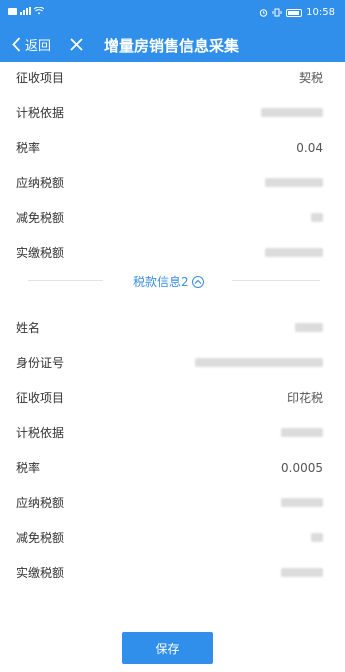 The width and height of the screenshot is (345, 672). I want to click on notification-icon, so click(12, 11).